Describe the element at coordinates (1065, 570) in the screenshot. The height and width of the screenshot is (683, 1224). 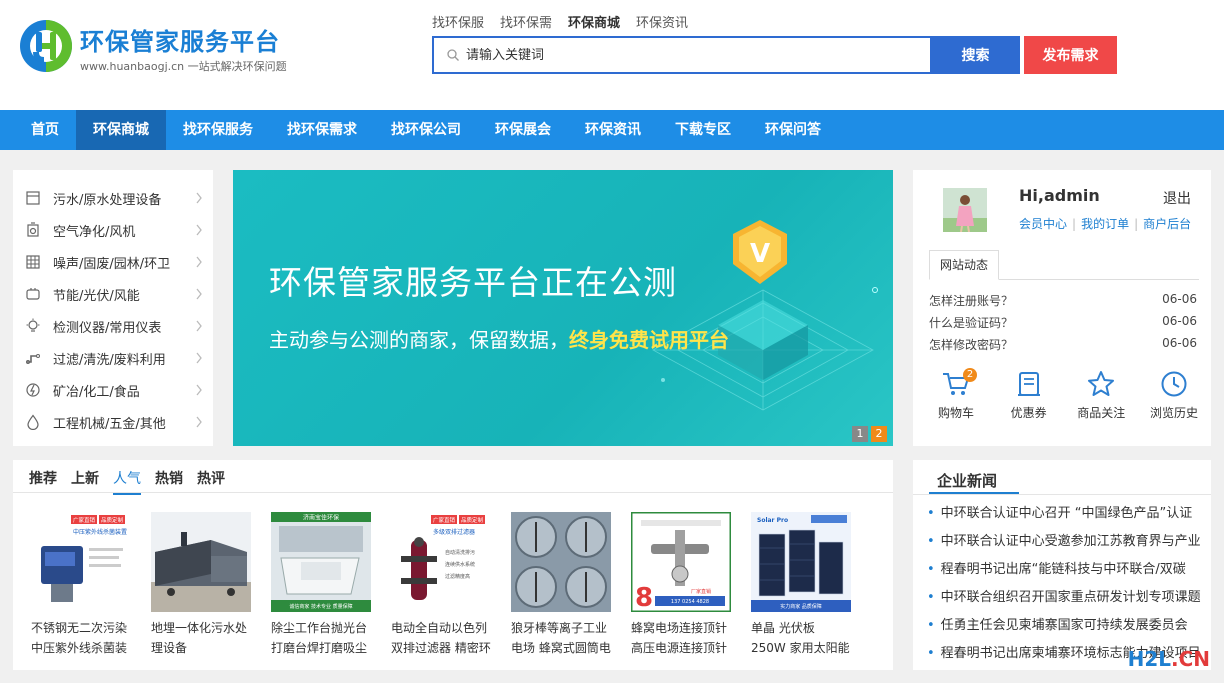
I see `list-item: 程春明书记出席“能链科技与中环联合/双碳` at that location.